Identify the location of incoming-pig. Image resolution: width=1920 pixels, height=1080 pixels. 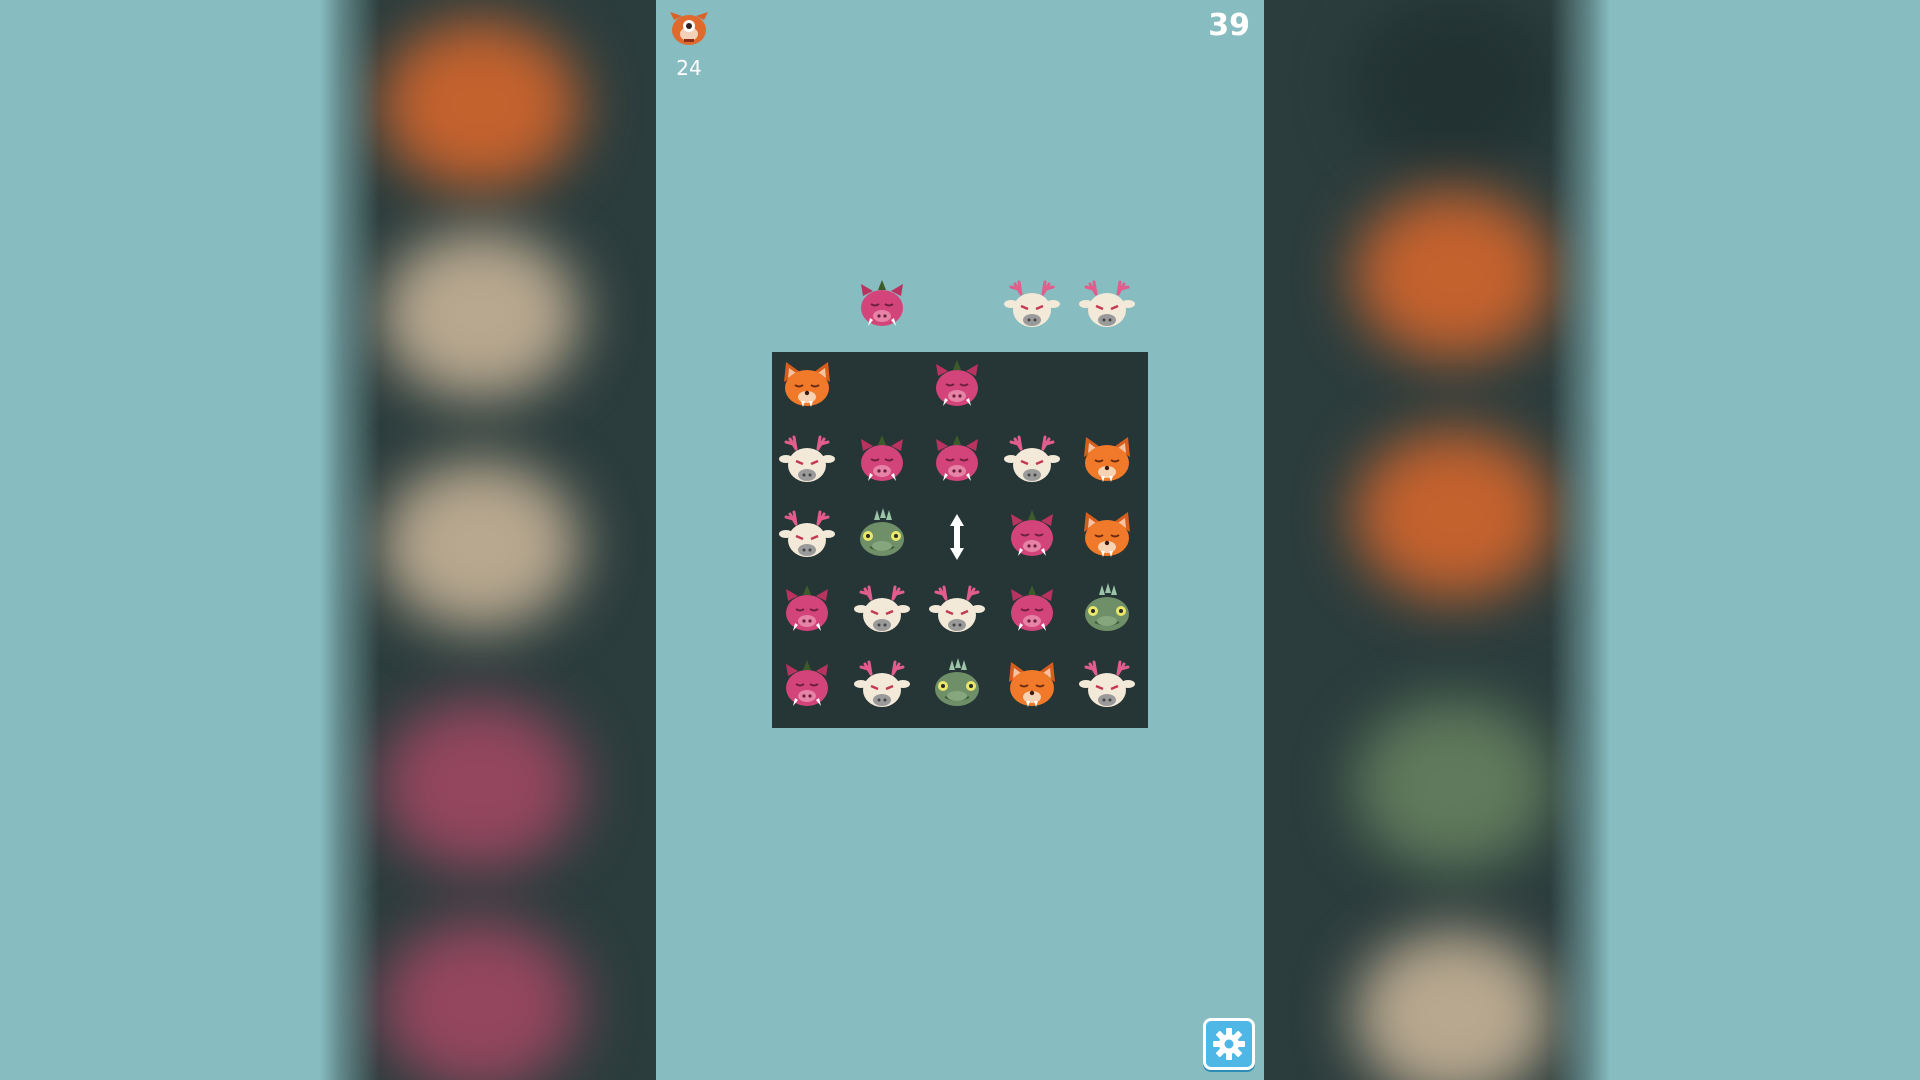
(882, 307).